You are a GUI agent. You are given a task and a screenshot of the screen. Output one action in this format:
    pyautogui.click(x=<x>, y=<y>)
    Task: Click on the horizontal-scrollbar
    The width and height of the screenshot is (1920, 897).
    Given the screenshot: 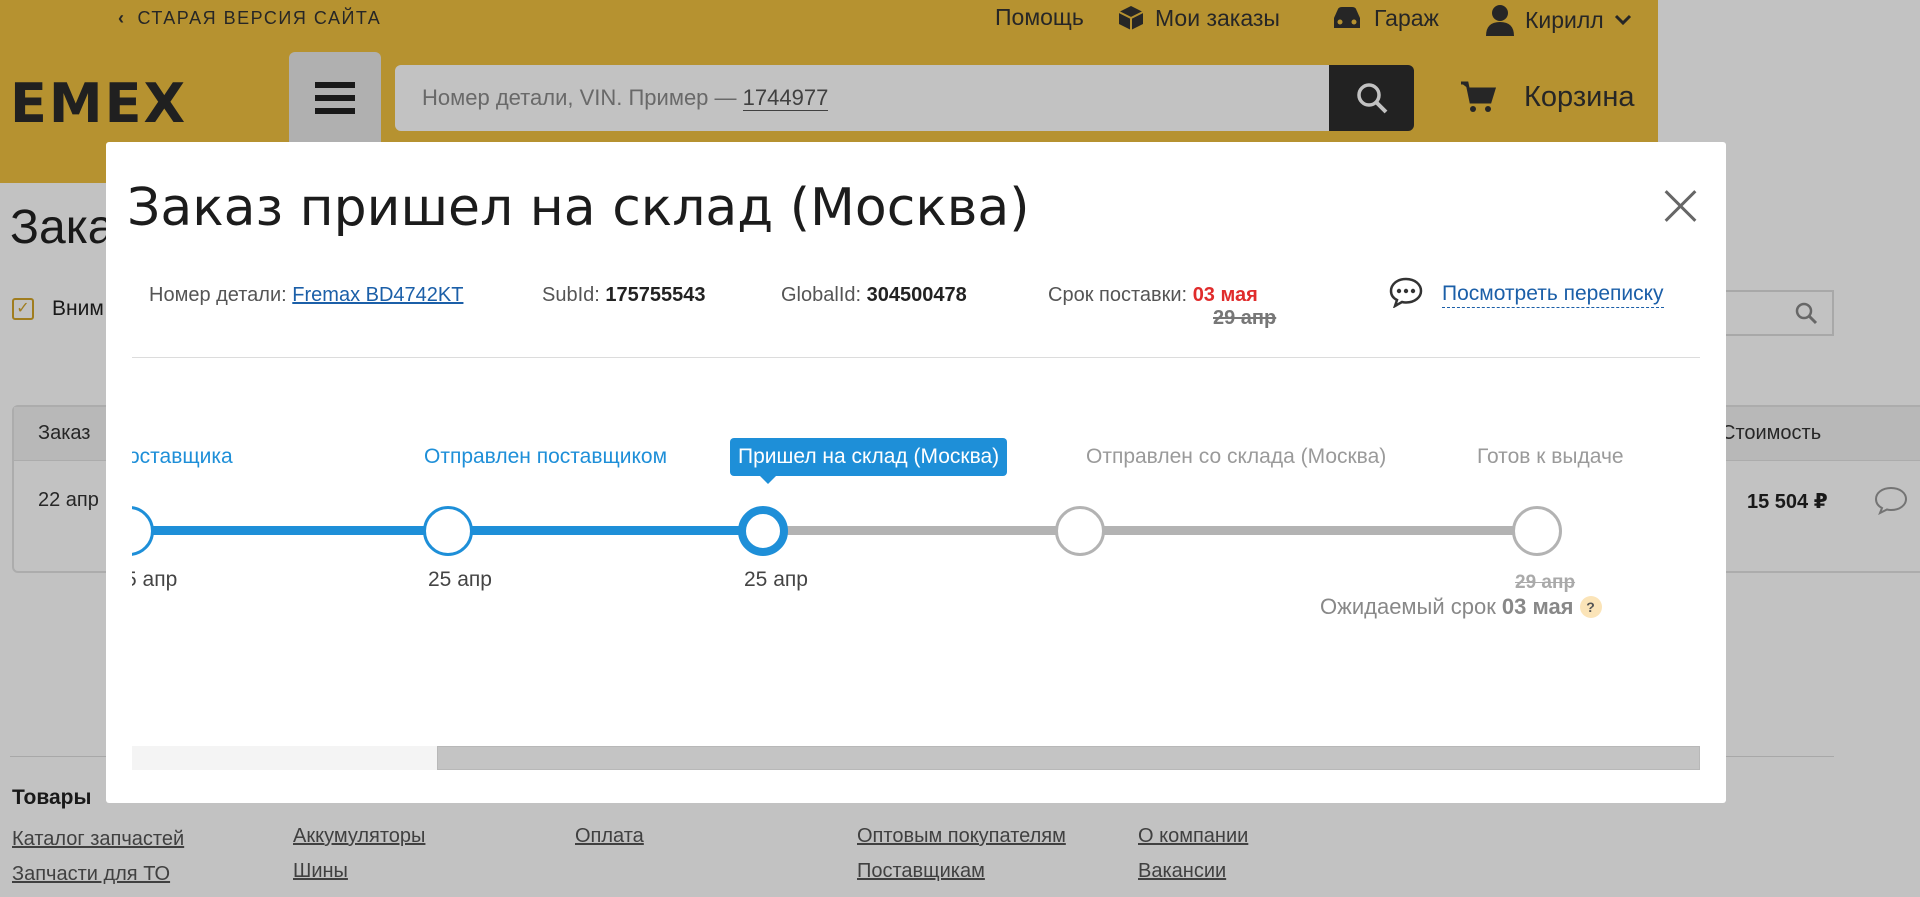 What is the action you would take?
    pyautogui.click(x=916, y=758)
    